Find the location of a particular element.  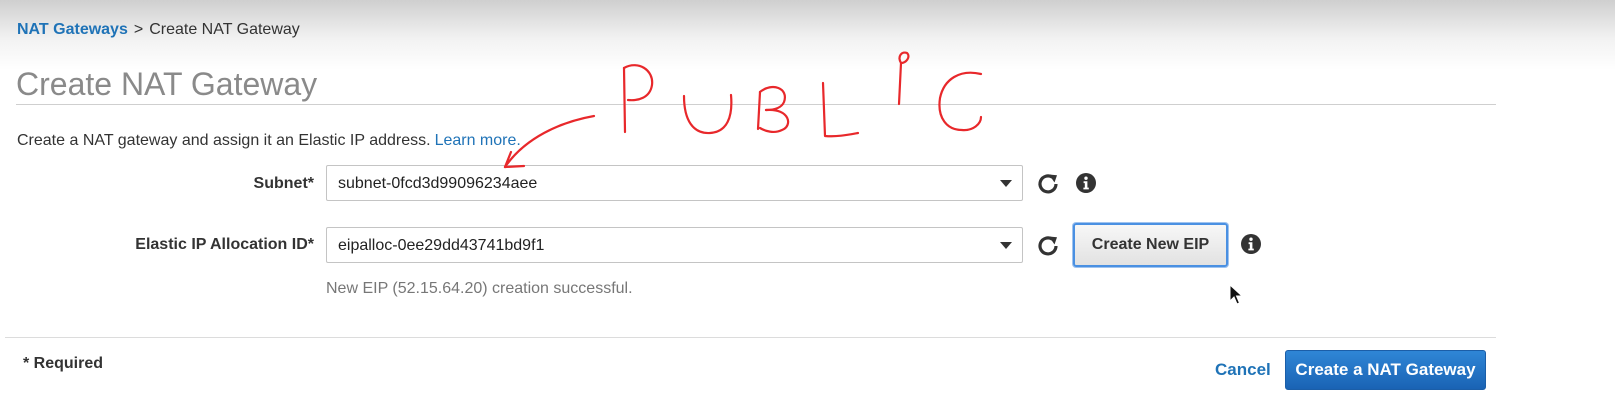

subnet-select: subnet-0fcd3d99096234aee is located at coordinates (674, 183).